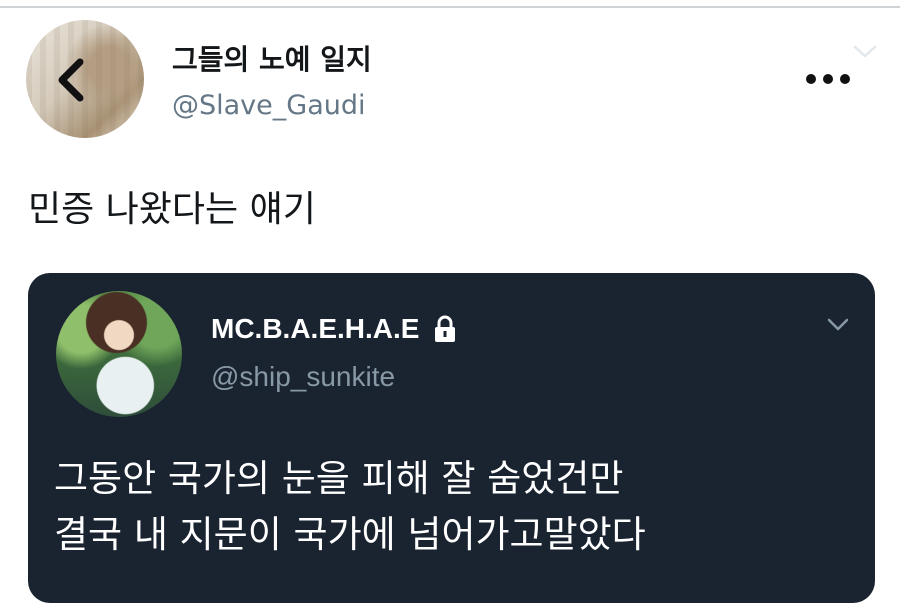  Describe the element at coordinates (828, 79) in the screenshot. I see `more-horizontal-icon` at that location.